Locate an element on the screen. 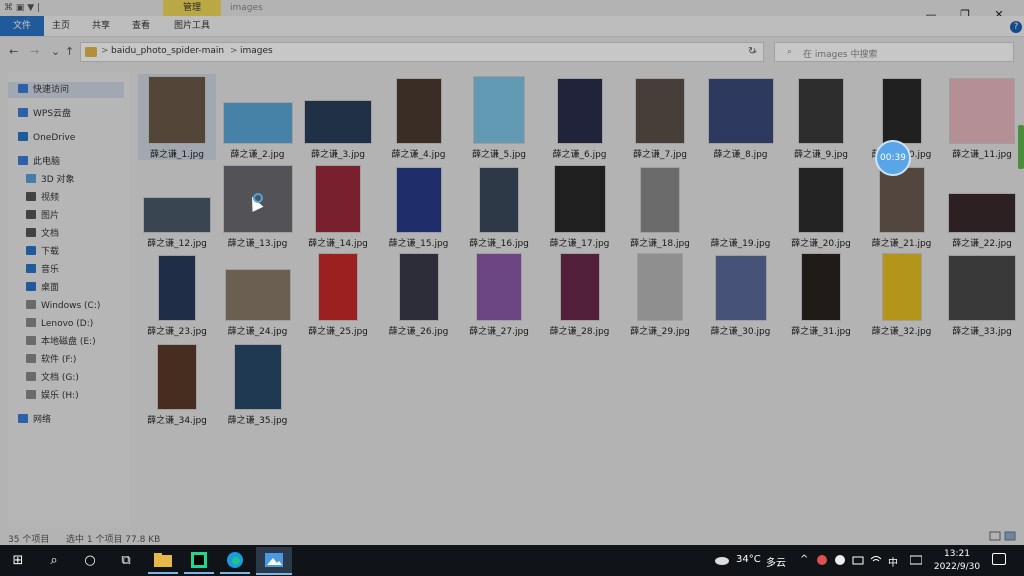 The height and width of the screenshot is (576, 1024). file-item: 薛之谦_32.jpg is located at coordinates (902, 294).